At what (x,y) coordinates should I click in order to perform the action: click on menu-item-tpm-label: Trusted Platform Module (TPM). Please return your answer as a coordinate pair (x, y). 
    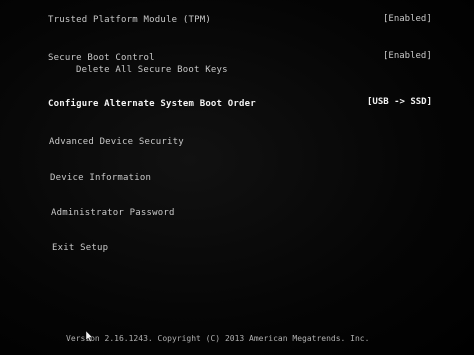
    Looking at the image, I should click on (129, 20).